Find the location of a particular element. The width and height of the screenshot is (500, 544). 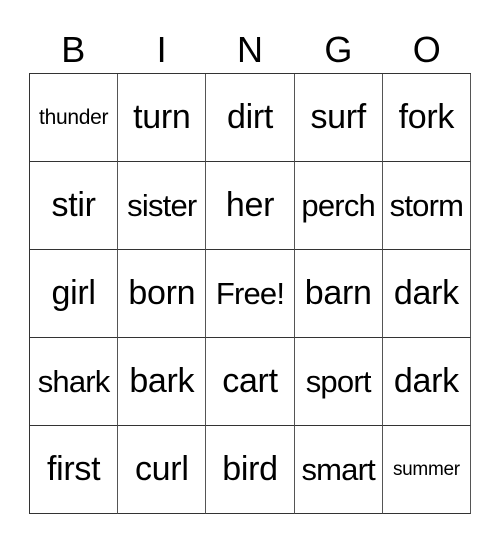

bingo-cell: perch is located at coordinates (338, 206).